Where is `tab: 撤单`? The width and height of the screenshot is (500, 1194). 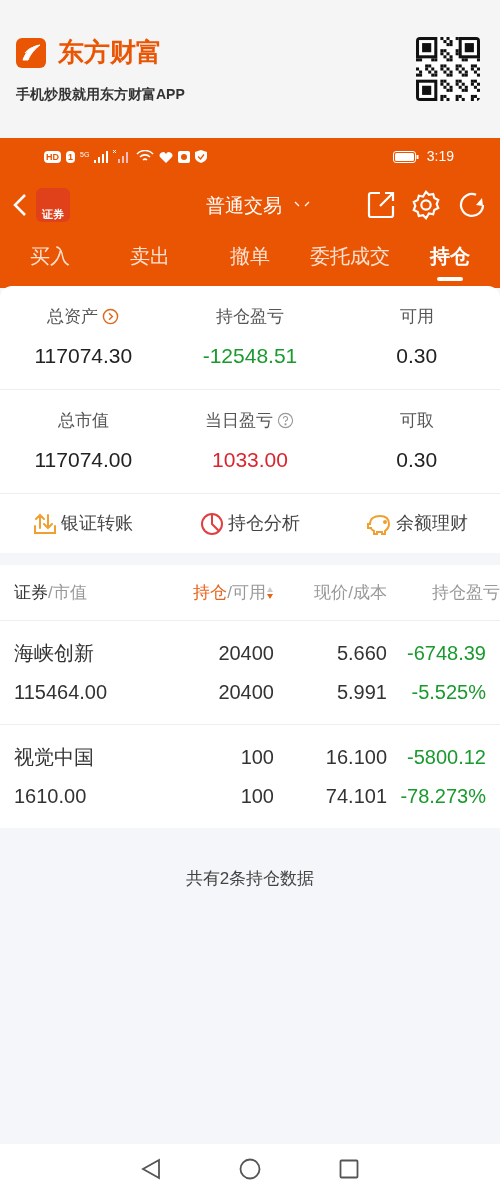 tab: 撤单 is located at coordinates (250, 261).